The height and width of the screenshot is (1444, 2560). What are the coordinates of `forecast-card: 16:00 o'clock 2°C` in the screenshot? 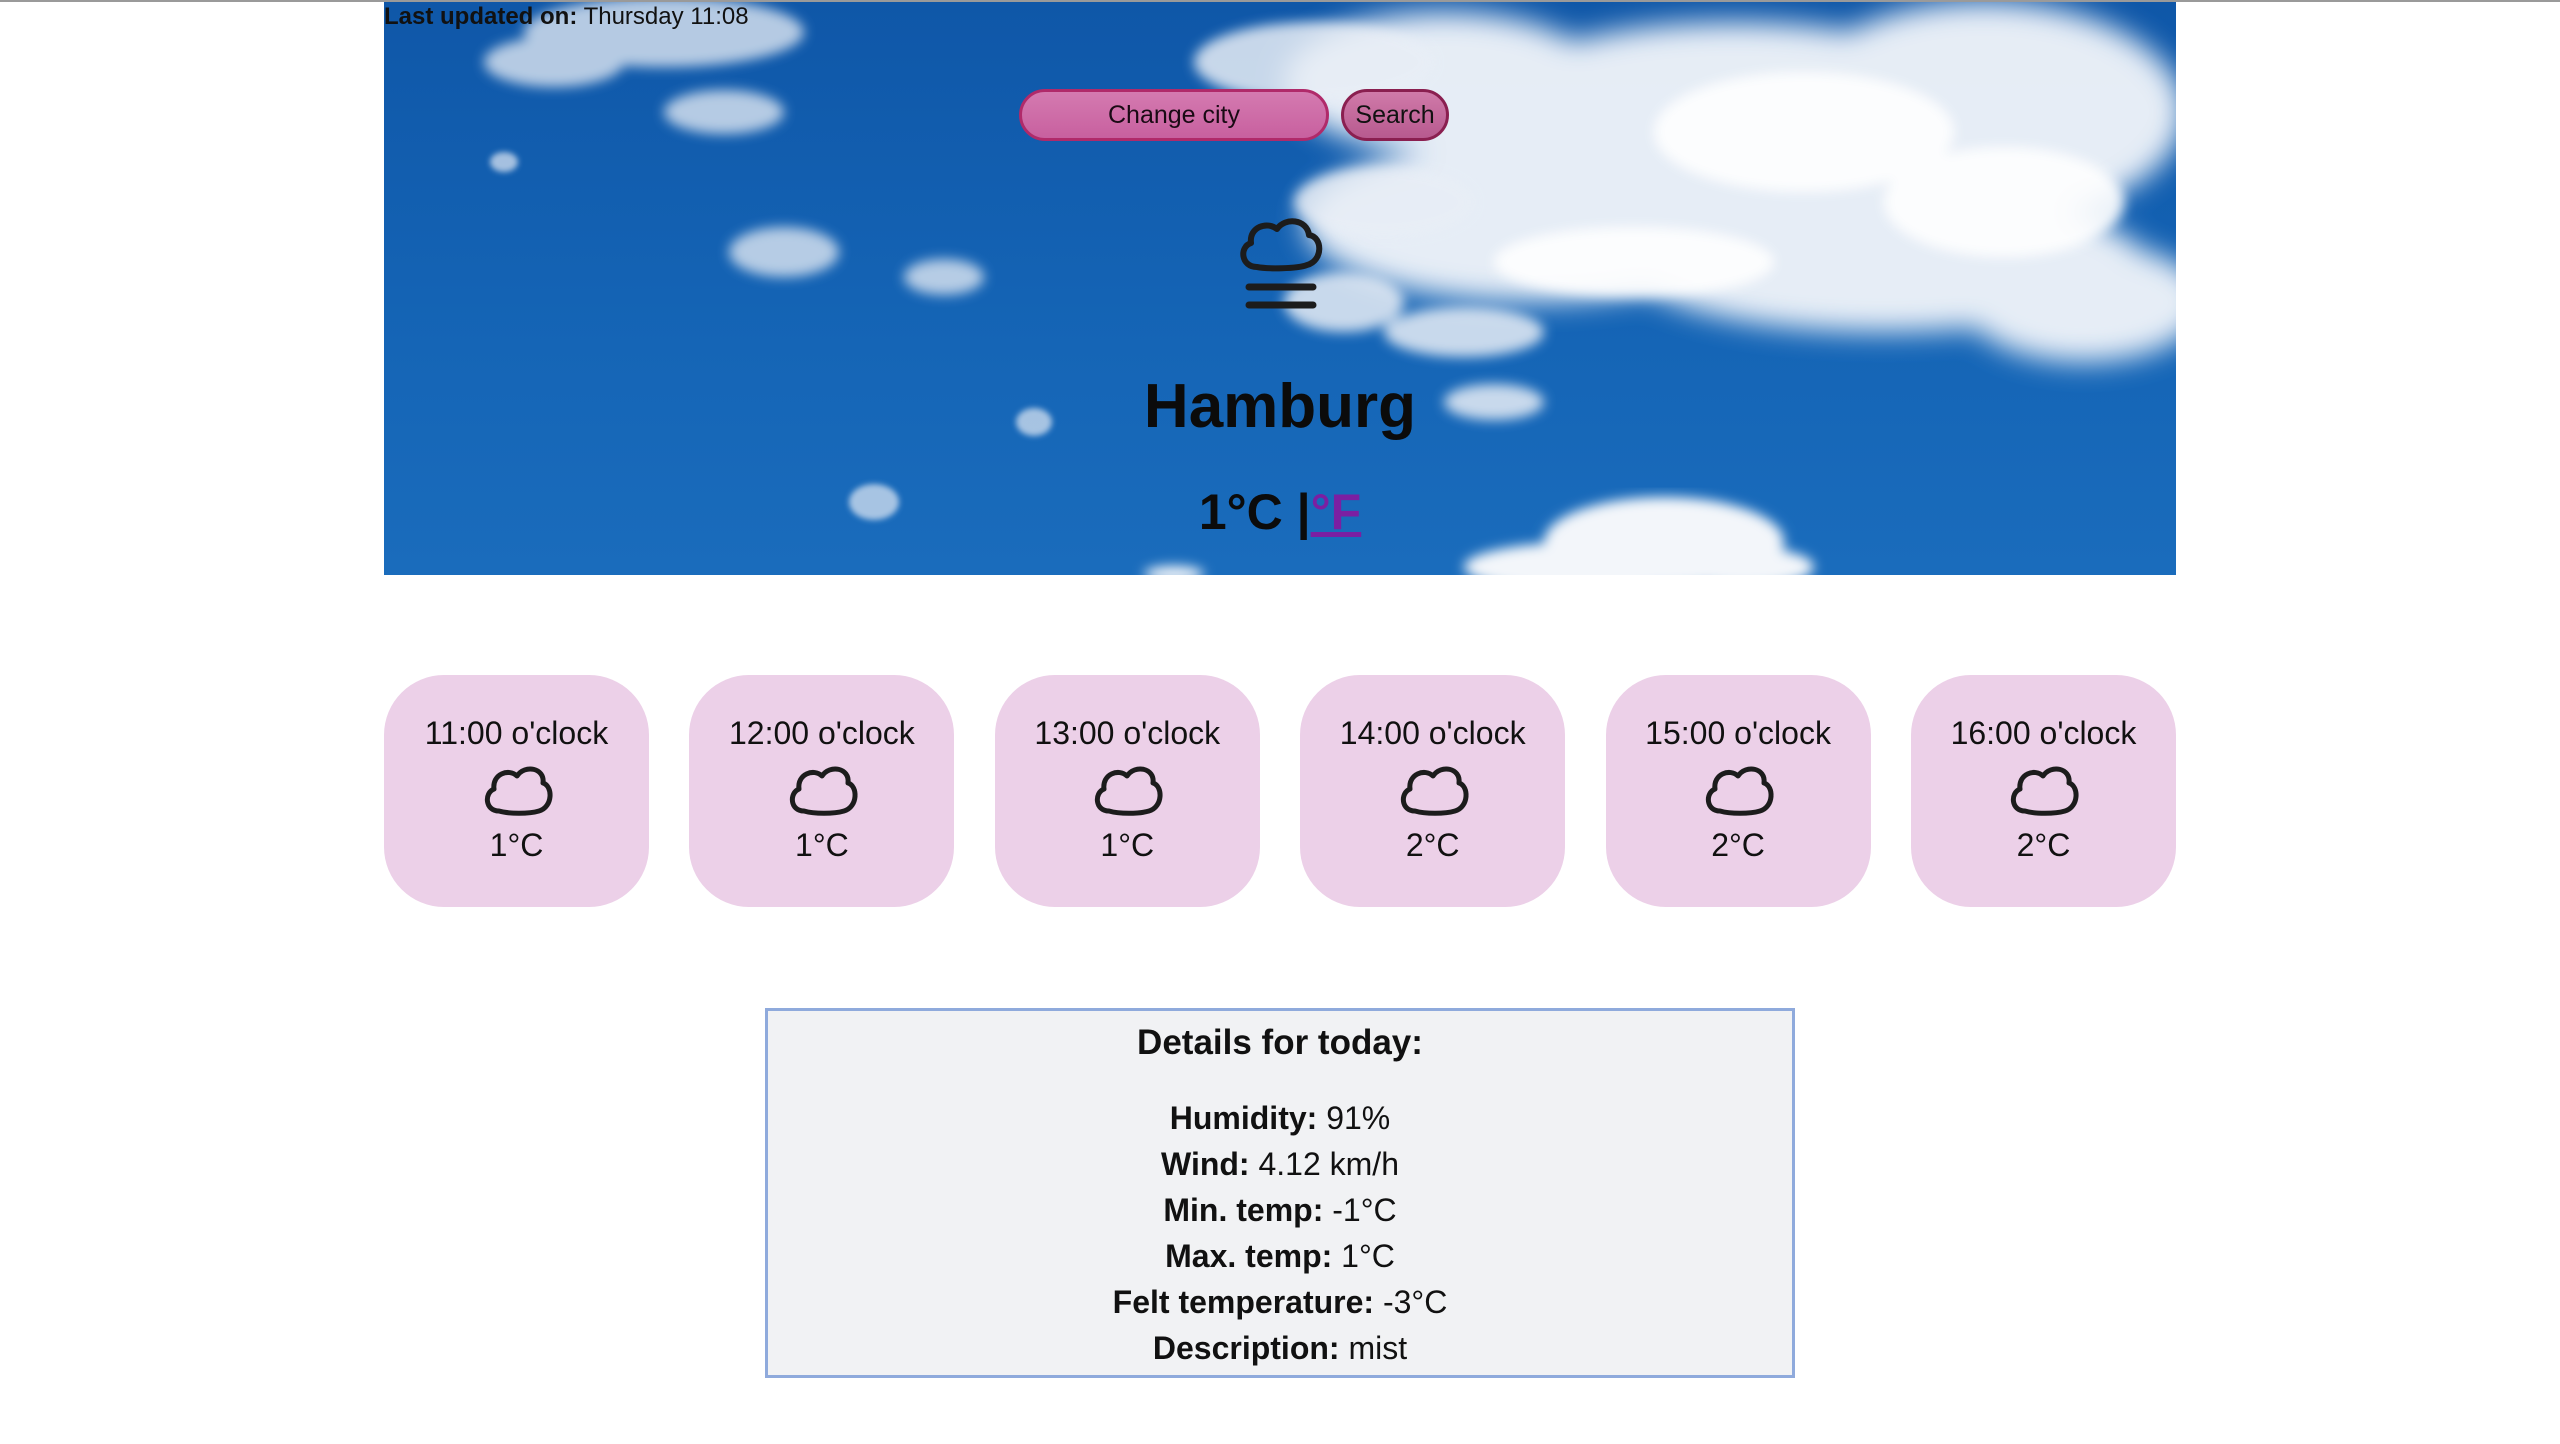 It's located at (2043, 791).